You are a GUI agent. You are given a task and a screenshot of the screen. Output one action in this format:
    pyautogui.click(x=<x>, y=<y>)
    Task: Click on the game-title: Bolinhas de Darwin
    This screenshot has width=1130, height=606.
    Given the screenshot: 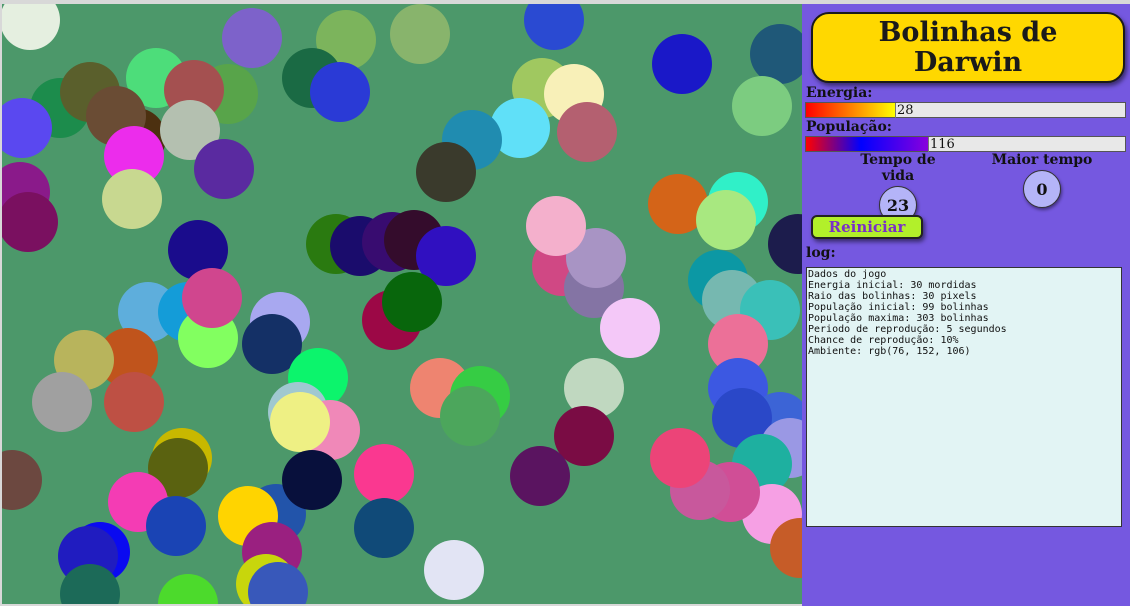 What is the action you would take?
    pyautogui.click(x=968, y=47)
    